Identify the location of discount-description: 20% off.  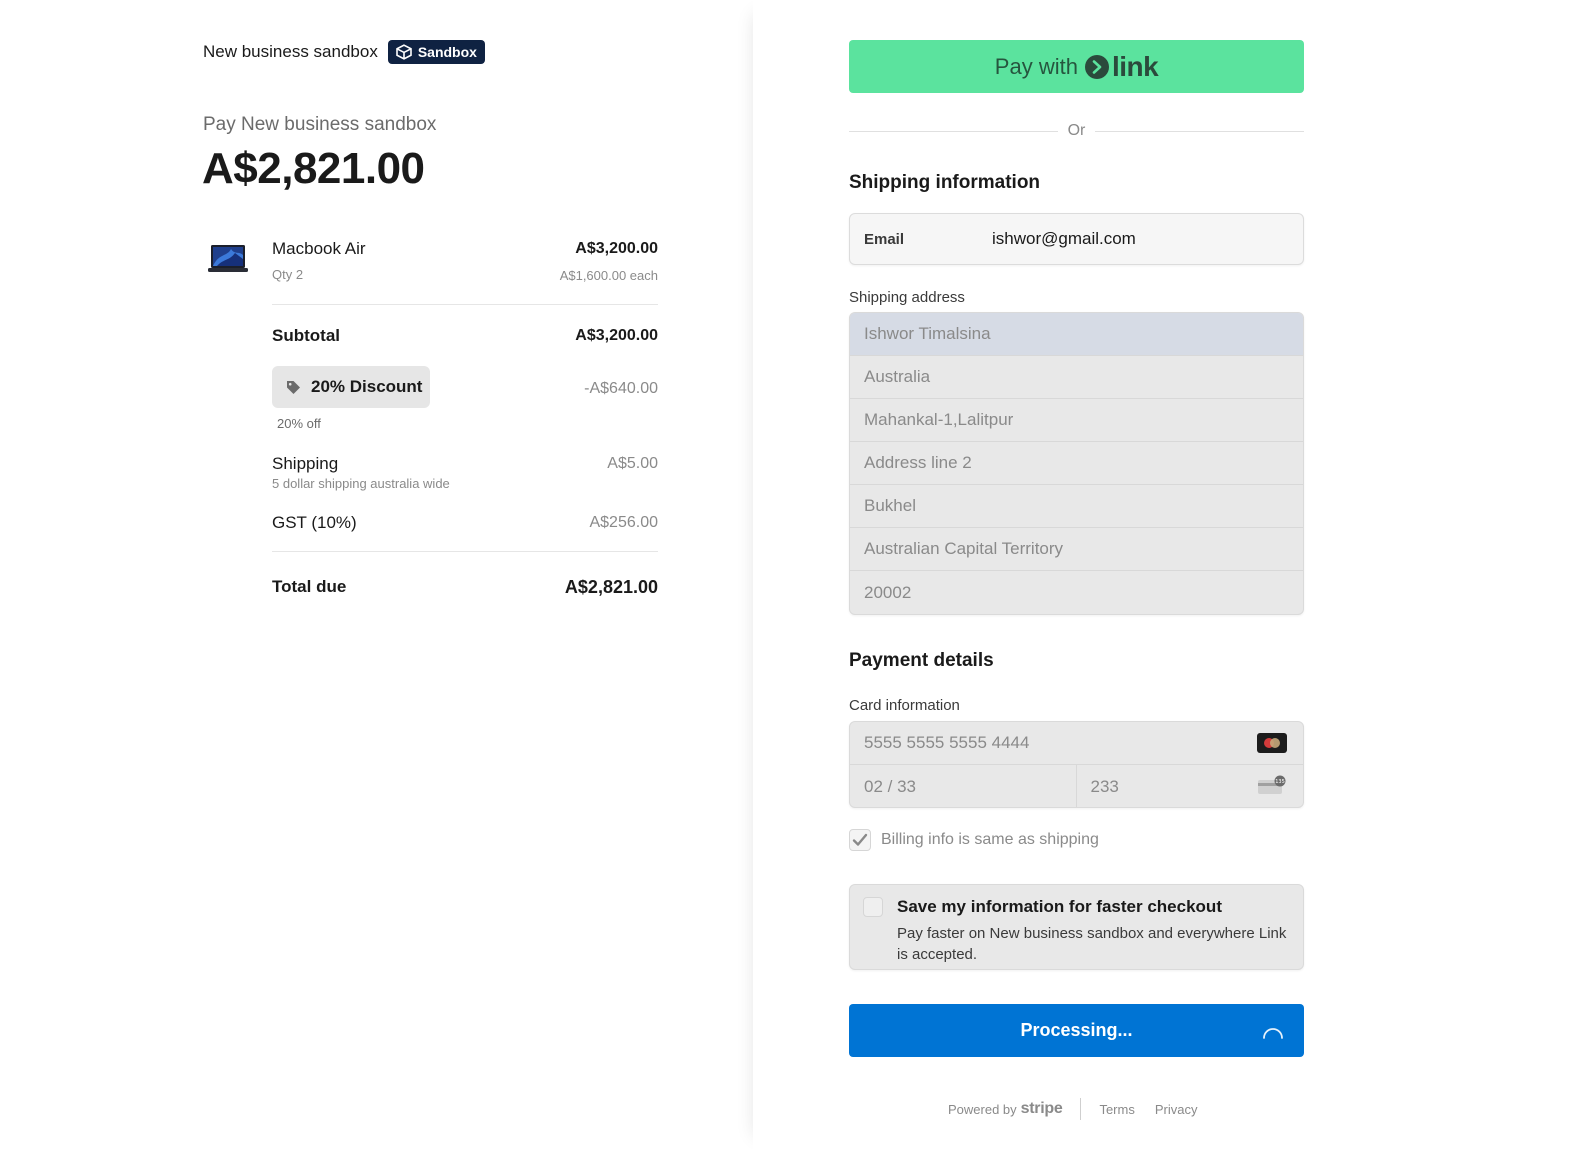
(299, 423).